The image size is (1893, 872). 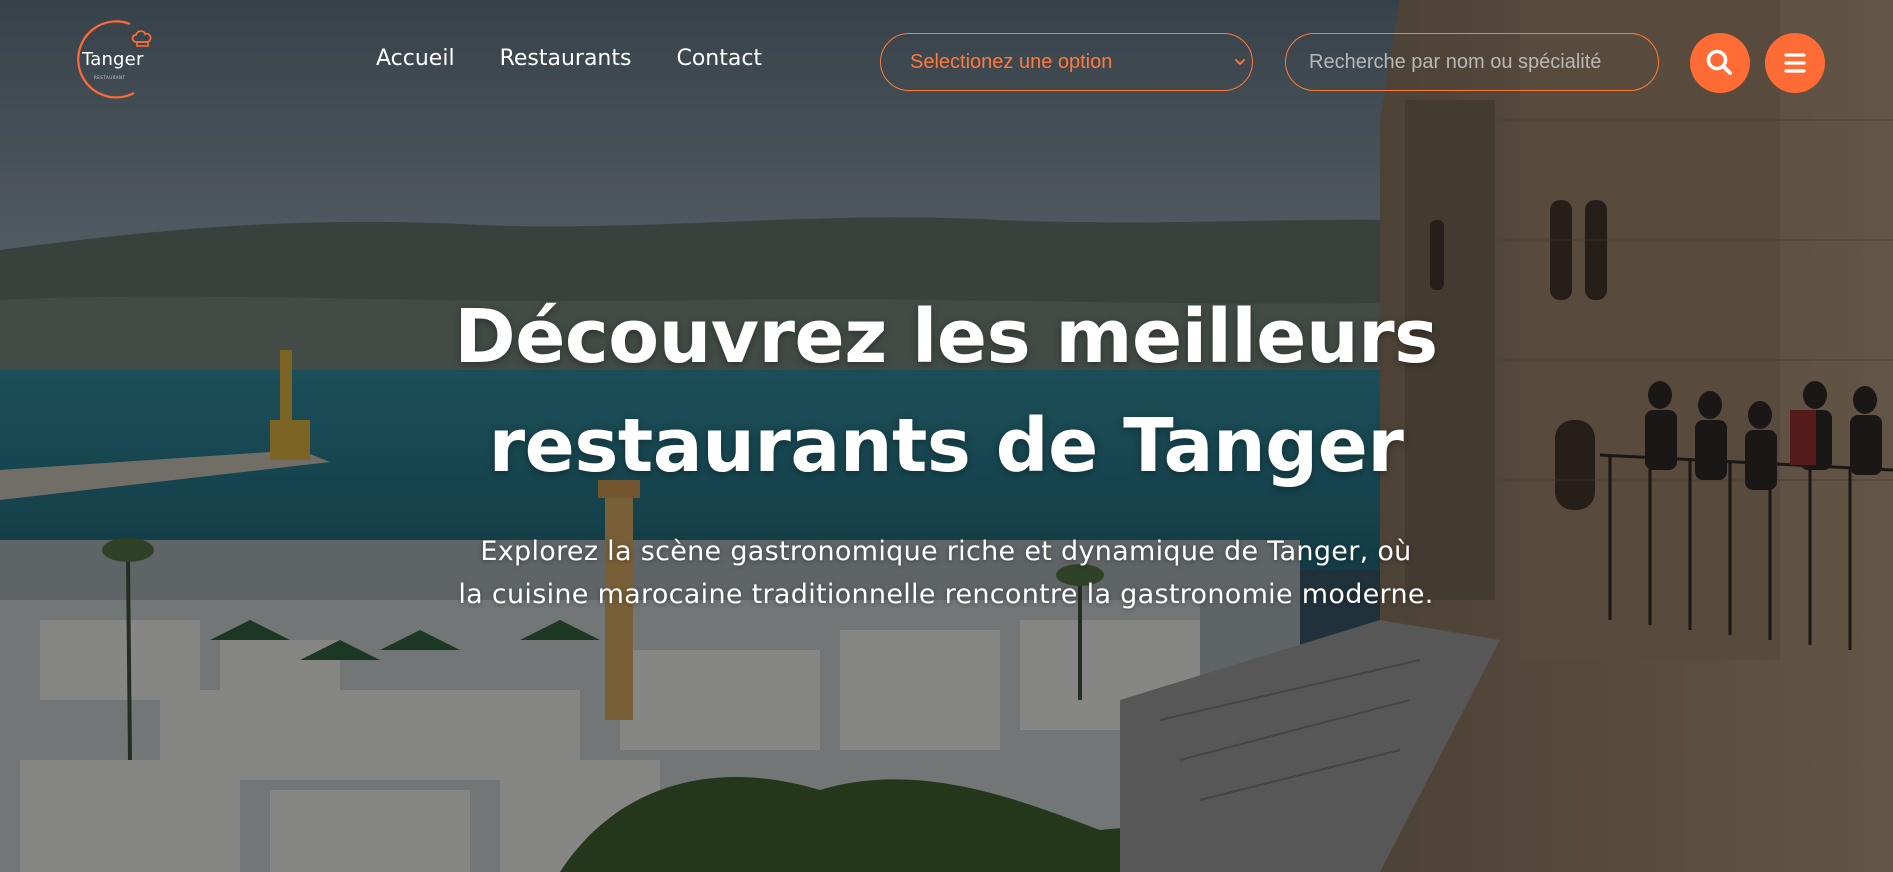 I want to click on search-button, so click(x=1720, y=63).